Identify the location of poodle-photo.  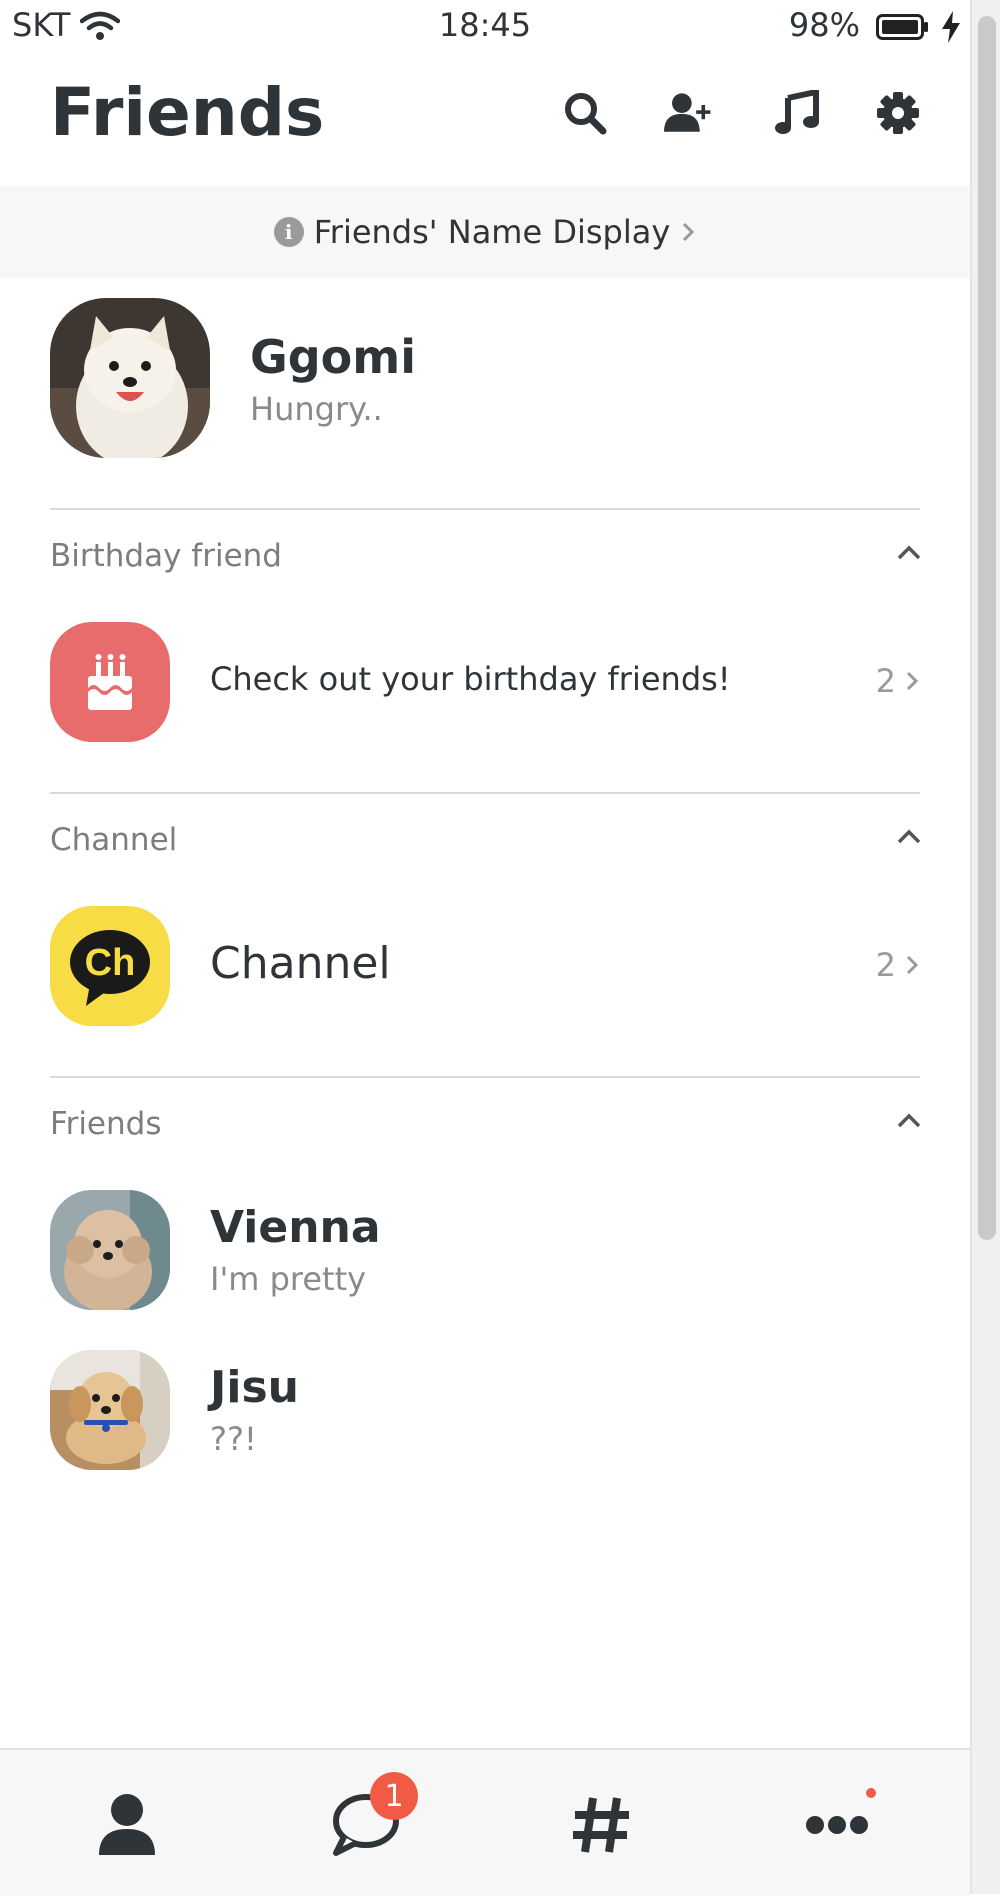
(110, 1250).